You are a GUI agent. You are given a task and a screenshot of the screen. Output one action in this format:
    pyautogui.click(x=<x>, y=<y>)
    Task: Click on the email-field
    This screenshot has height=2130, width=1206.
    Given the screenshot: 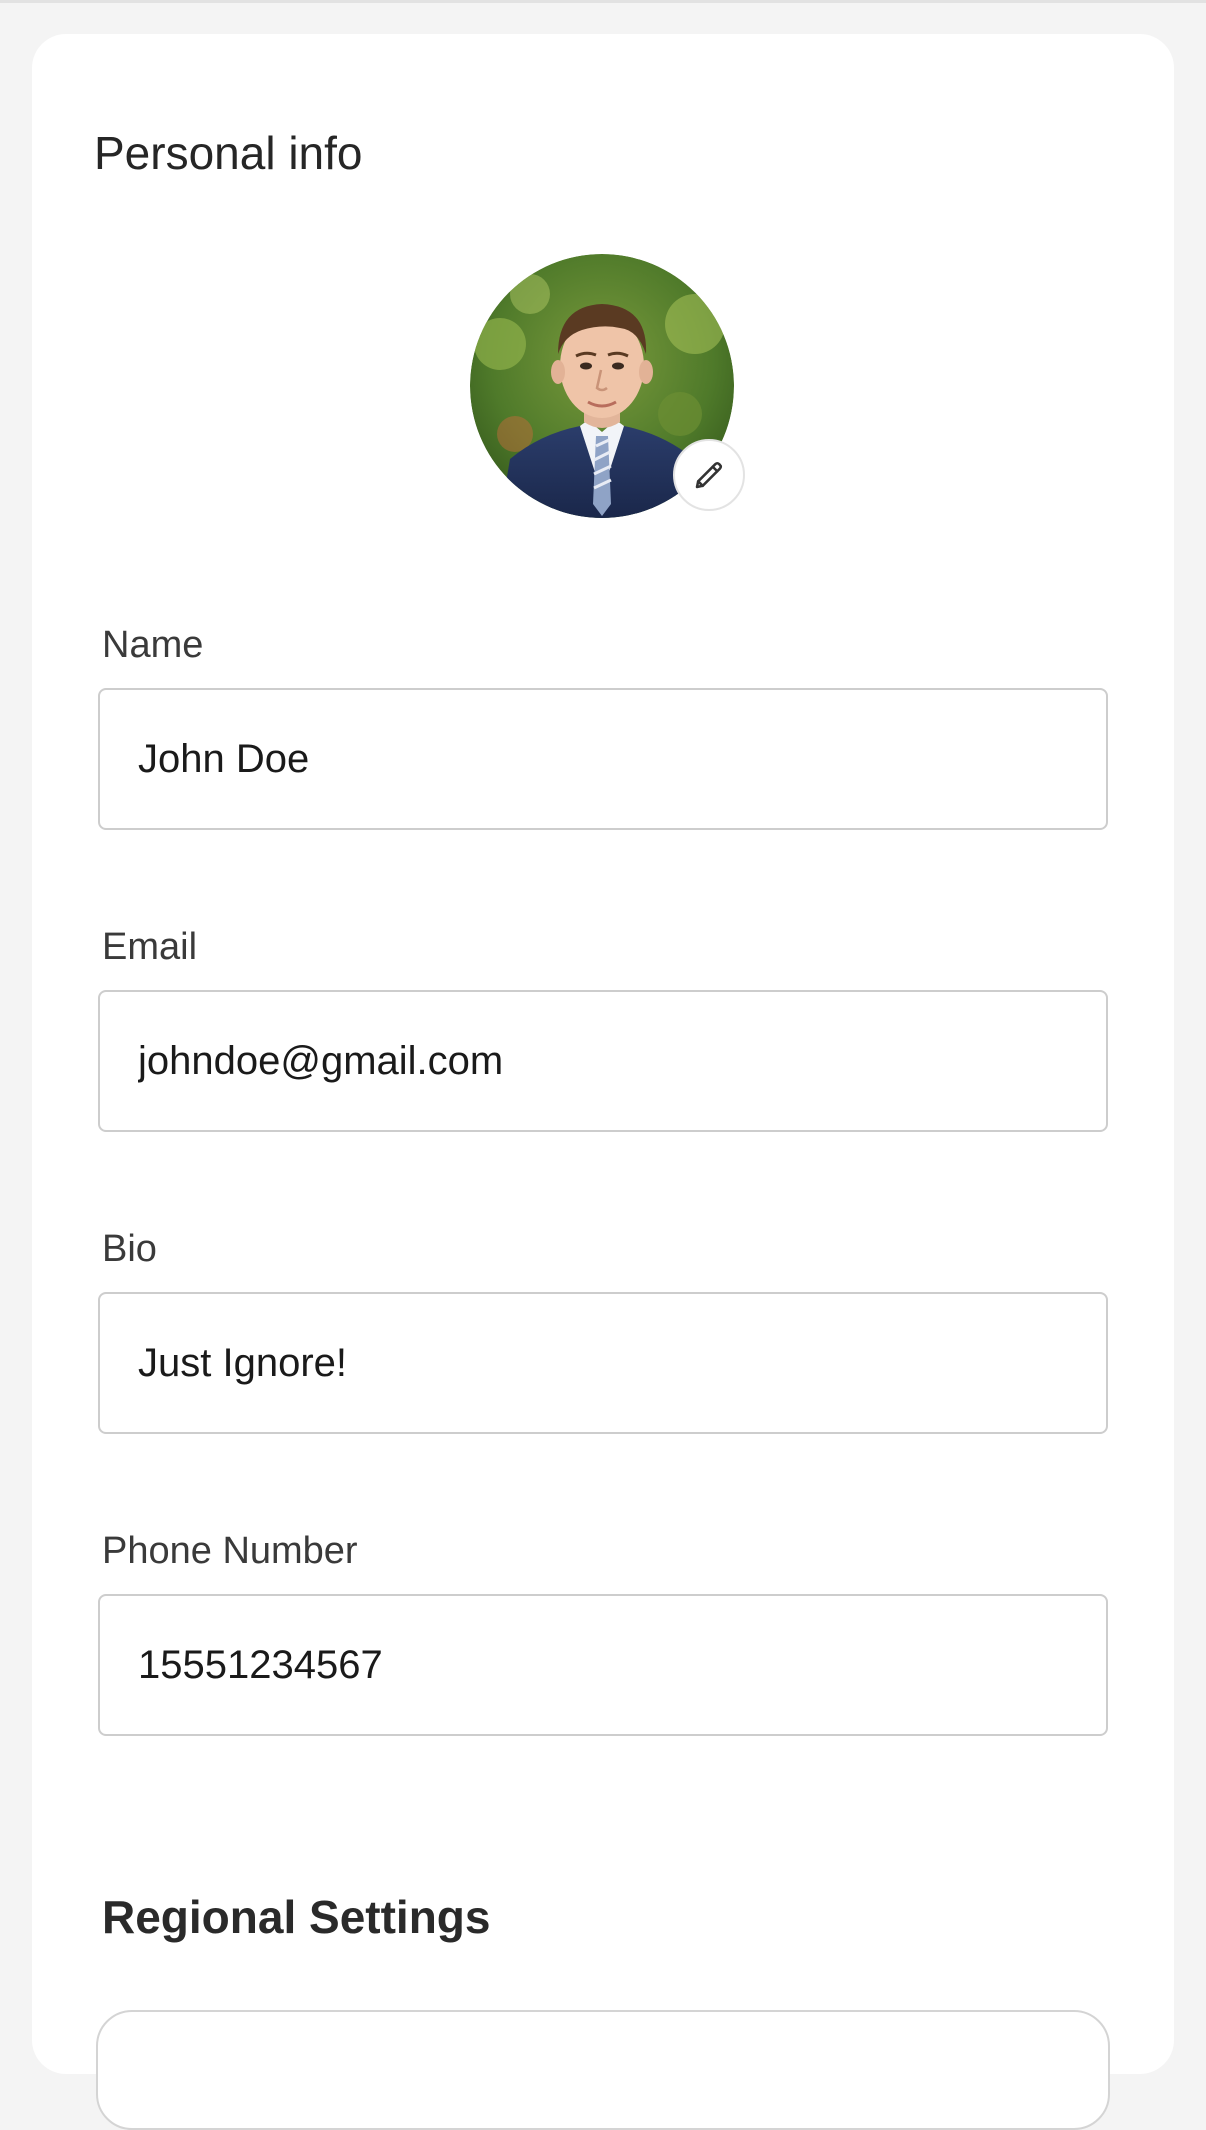 What is the action you would take?
    pyautogui.click(x=603, y=1061)
    